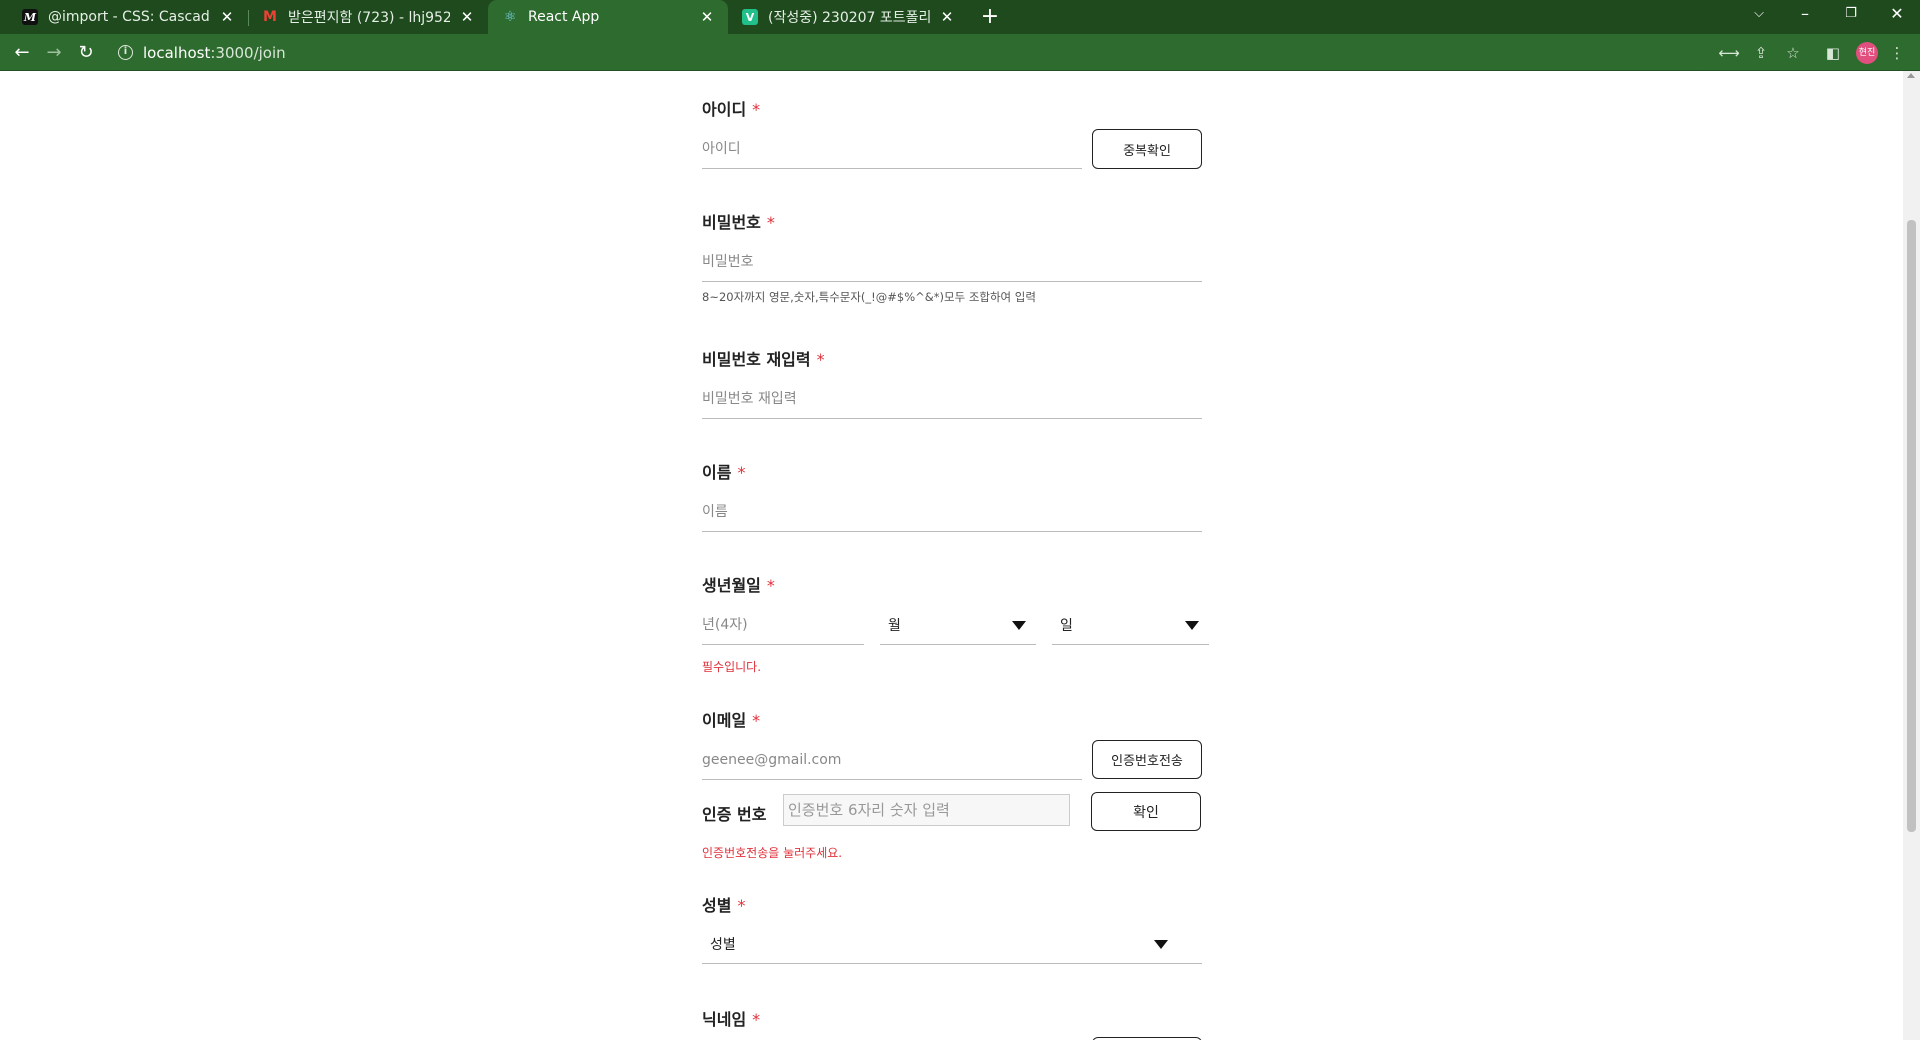  What do you see at coordinates (1793, 53) in the screenshot?
I see `bookmark-star-icon: ☆` at bounding box center [1793, 53].